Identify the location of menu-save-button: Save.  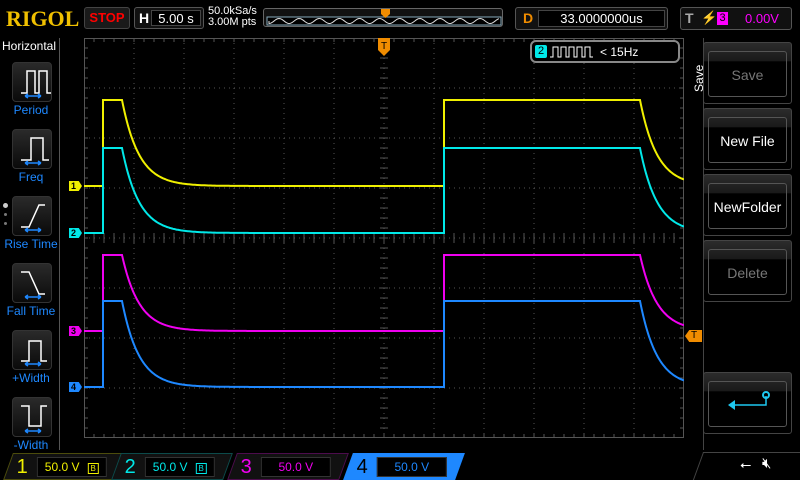
(747, 73).